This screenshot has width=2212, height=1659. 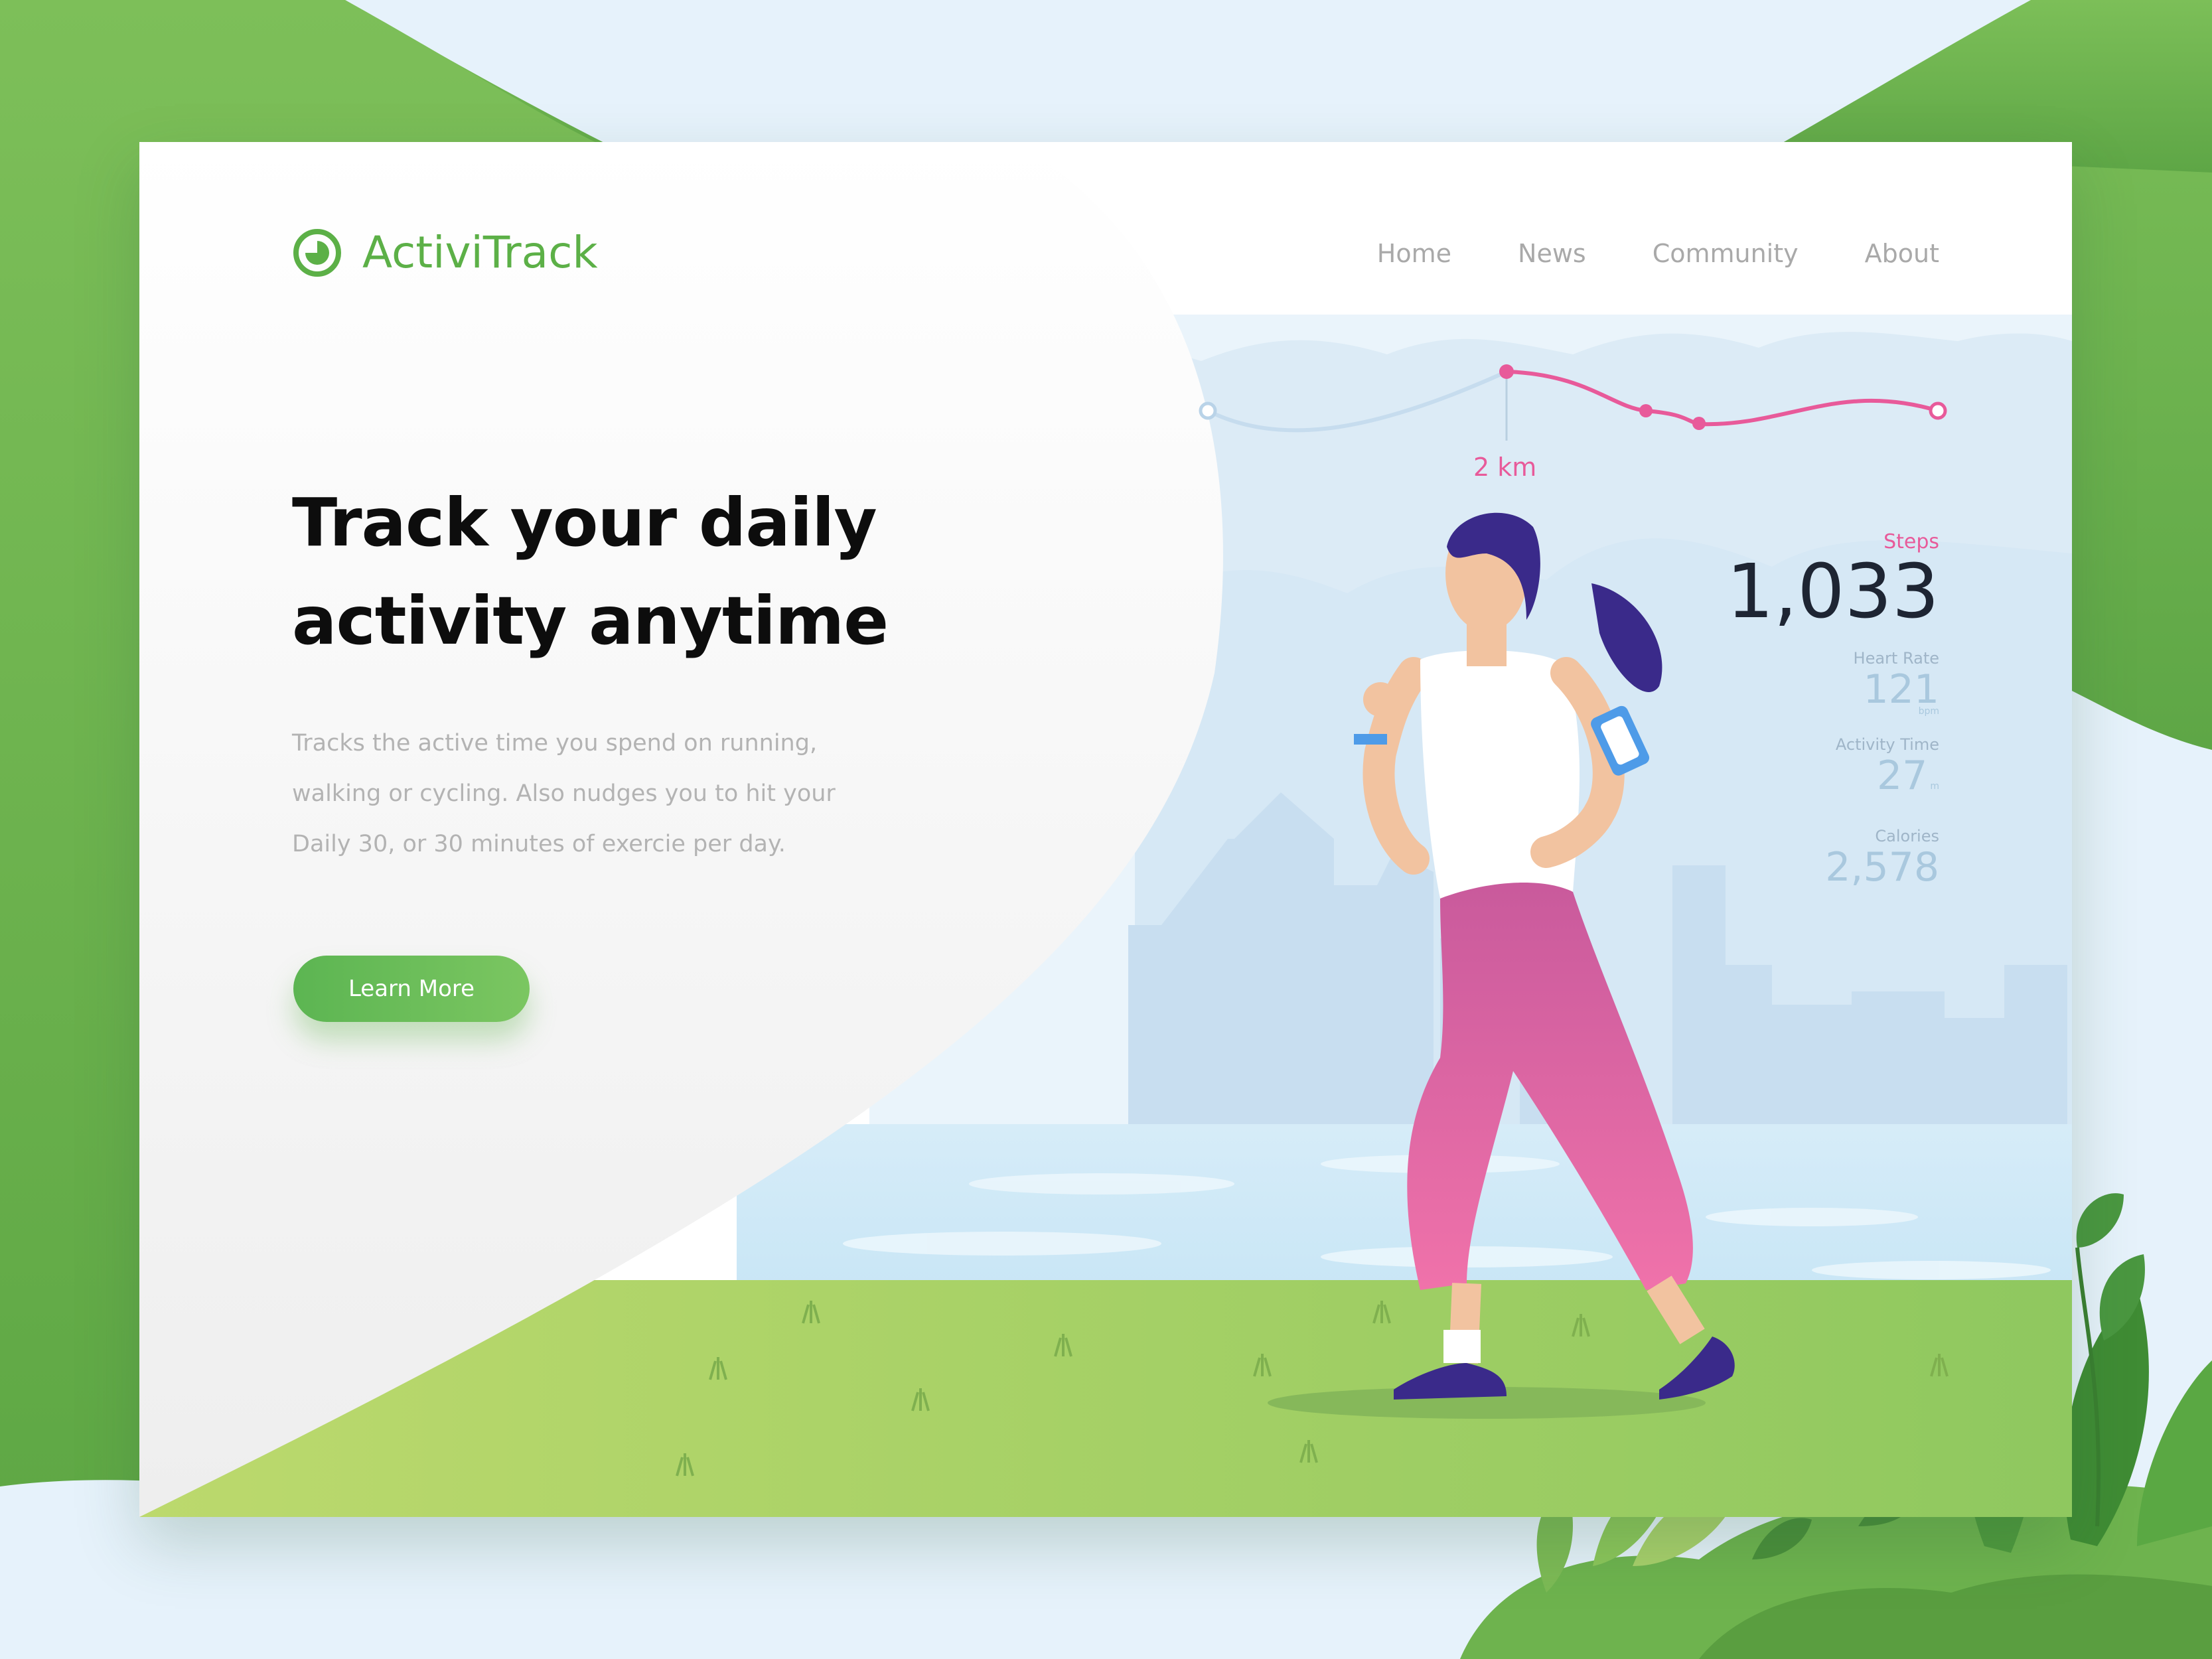 I want to click on stat-steps: Steps 1,033, so click(x=1833, y=580).